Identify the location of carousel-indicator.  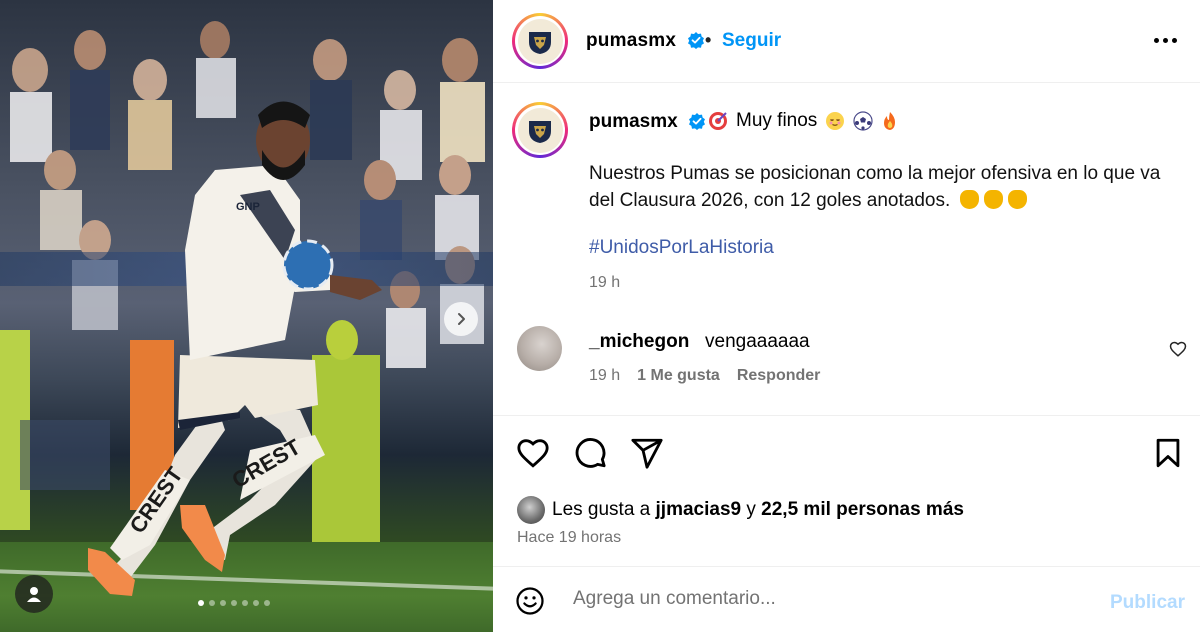
(234, 603).